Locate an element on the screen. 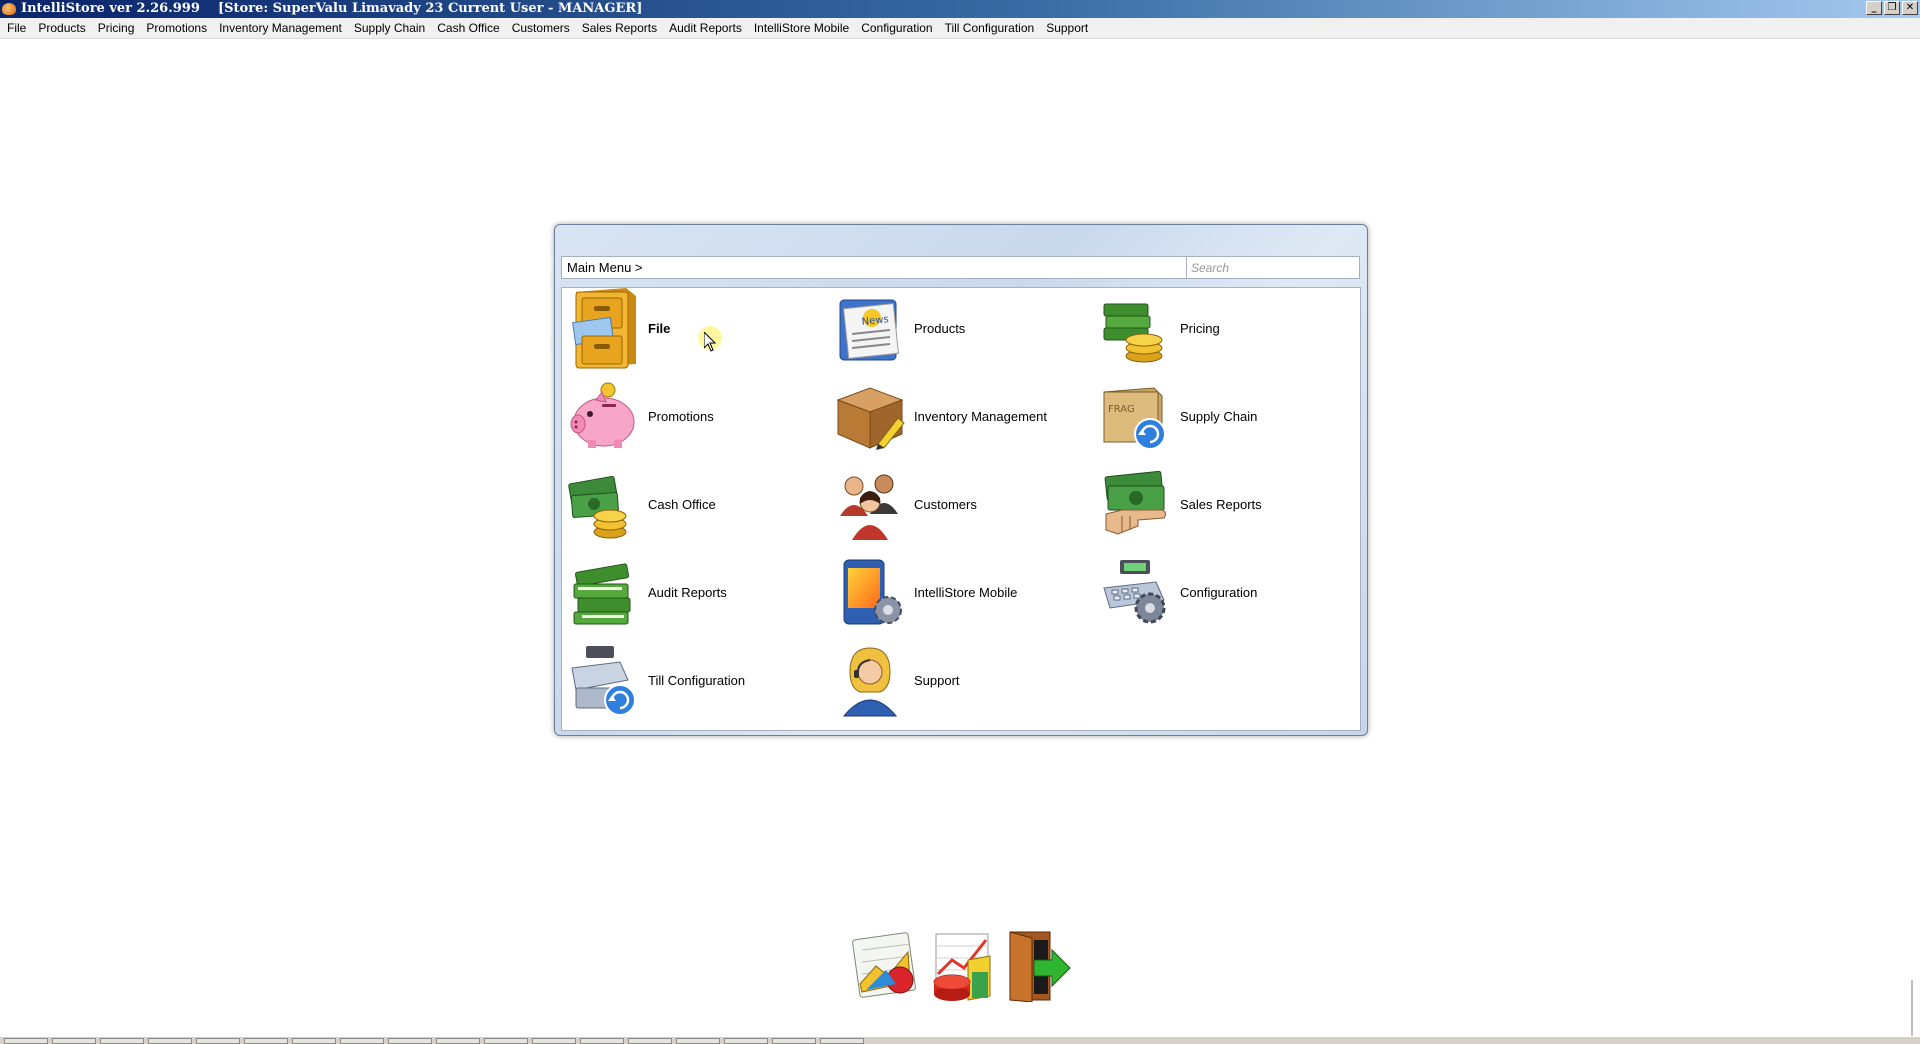 The image size is (1920, 1044). tile-cash-office: Cash Office is located at coordinates (696, 504).